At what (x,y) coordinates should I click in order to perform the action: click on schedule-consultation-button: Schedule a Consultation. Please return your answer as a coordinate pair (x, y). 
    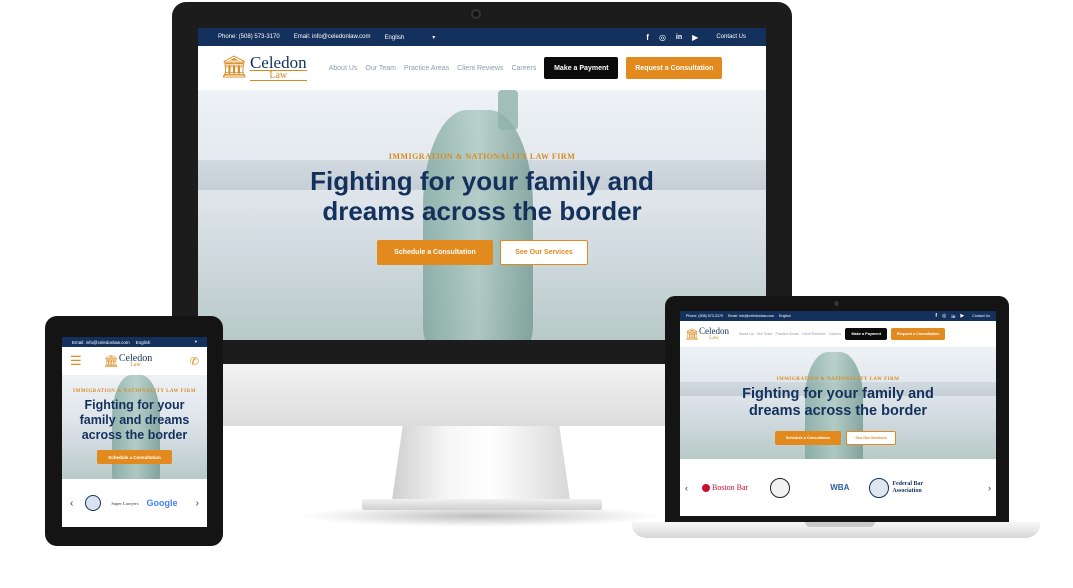
    Looking at the image, I should click on (435, 252).